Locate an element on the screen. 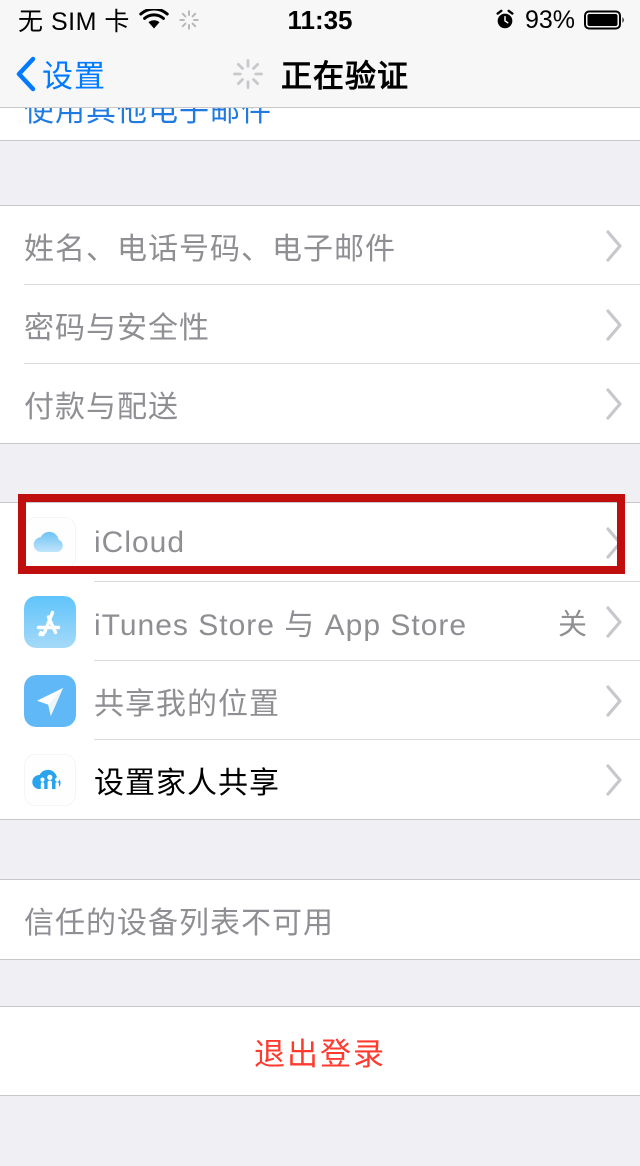 Image resolution: width=640 pixels, height=1166 pixels. icloud-icon is located at coordinates (50, 542).